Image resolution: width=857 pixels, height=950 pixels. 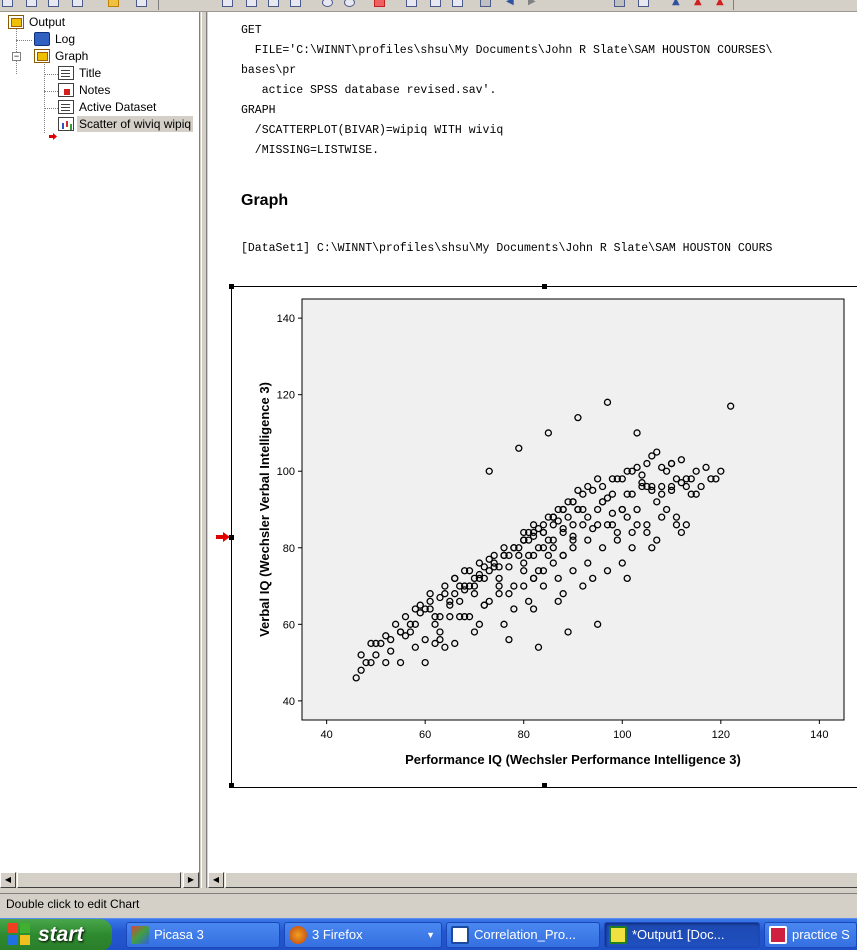 What do you see at coordinates (113, 3) in the screenshot?
I see `export-icon` at bounding box center [113, 3].